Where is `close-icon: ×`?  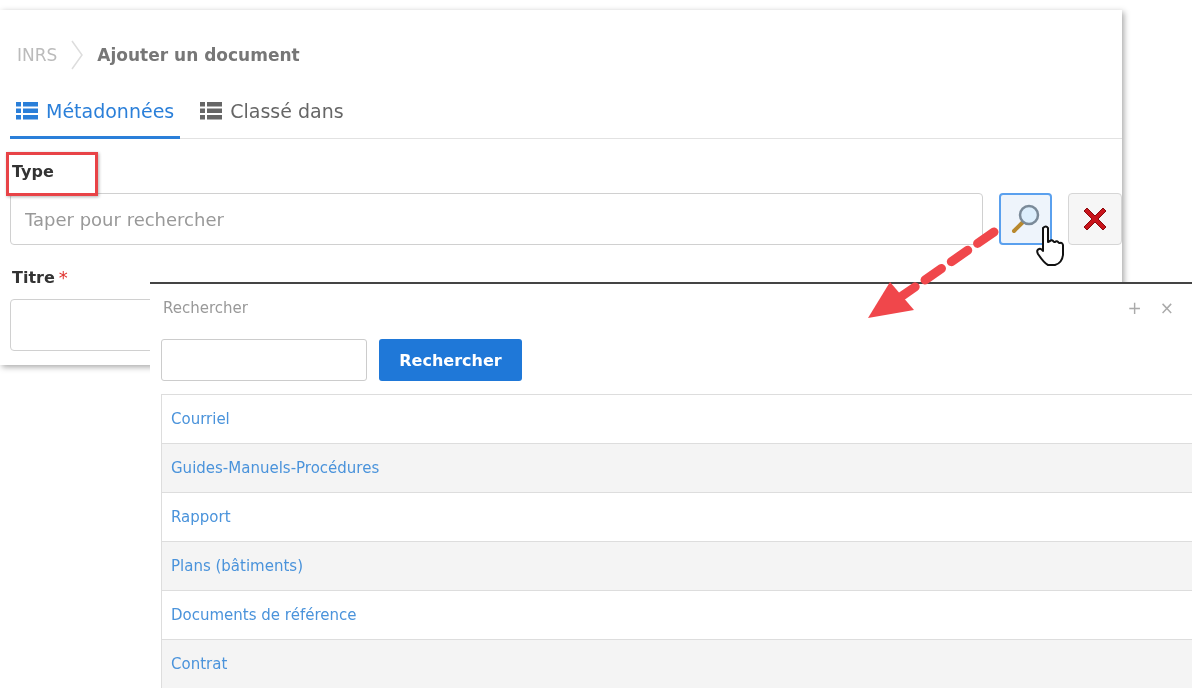
close-icon: × is located at coordinates (1166, 308).